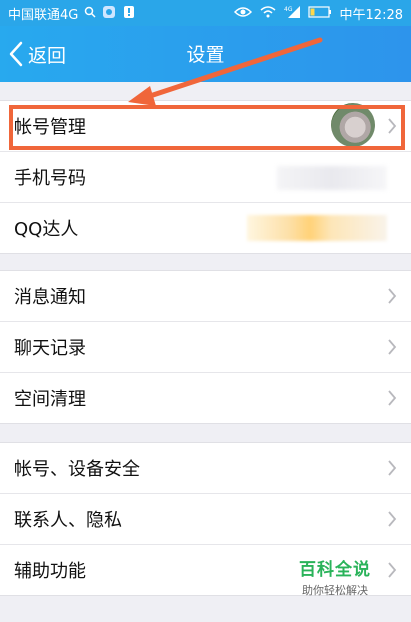  I want to click on settings-item-label: 联系人、隐私, so click(68, 520).